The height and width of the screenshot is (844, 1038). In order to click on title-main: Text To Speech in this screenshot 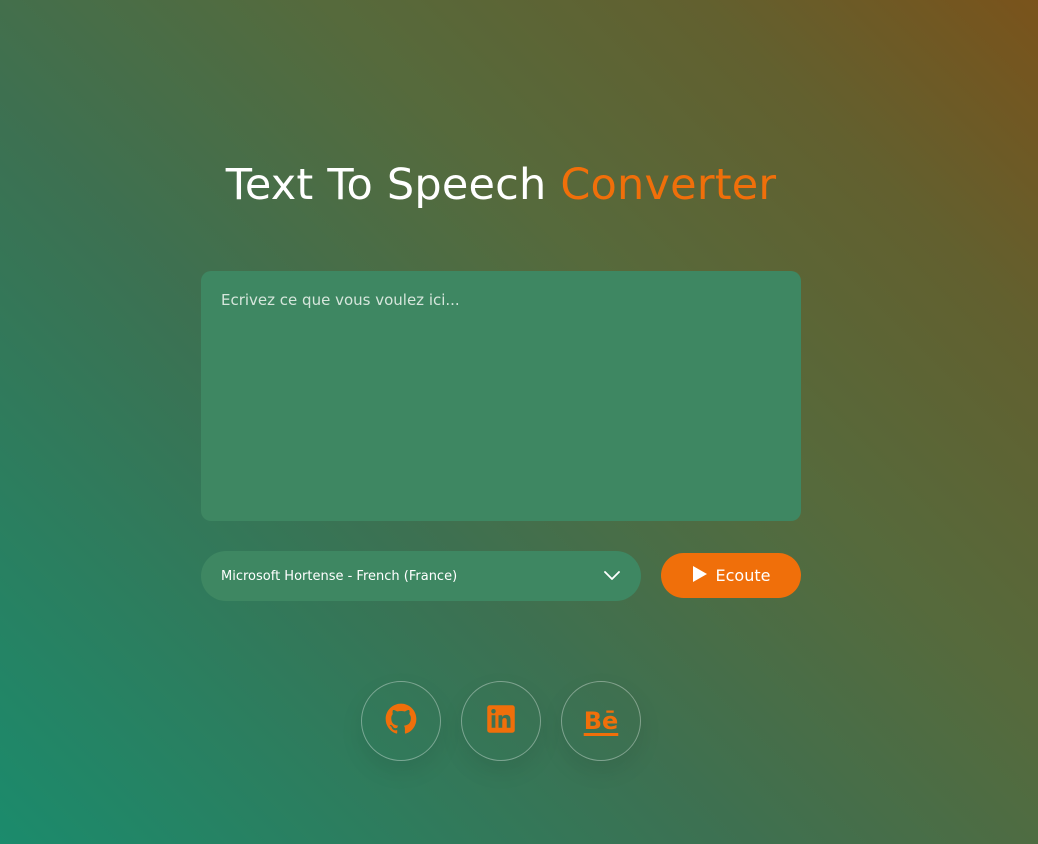, I will do `click(386, 185)`.